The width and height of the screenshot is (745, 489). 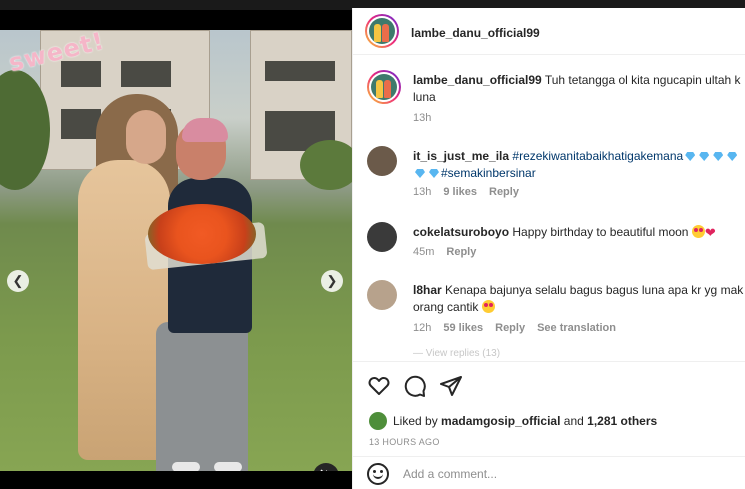 I want to click on red-heart-emoji-icon: ❤, so click(x=710, y=232).